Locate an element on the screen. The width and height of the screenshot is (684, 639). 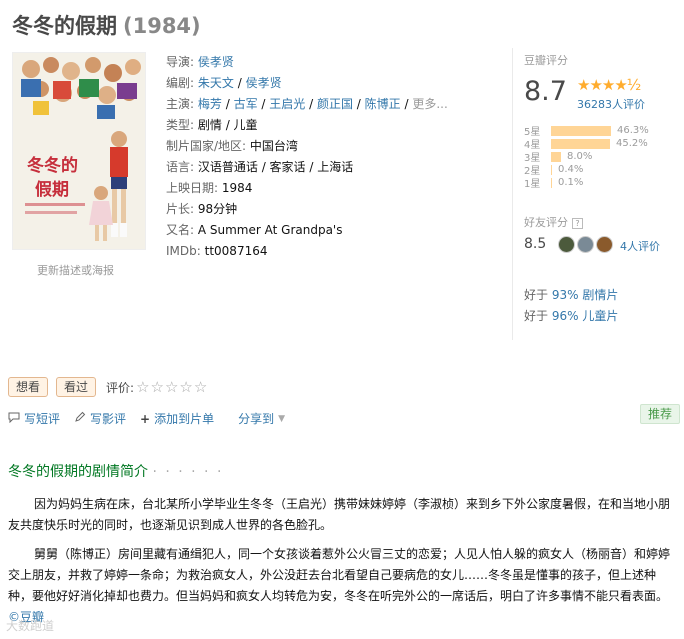
genre-value: 剧情 / 儿童 is located at coordinates (227, 125).